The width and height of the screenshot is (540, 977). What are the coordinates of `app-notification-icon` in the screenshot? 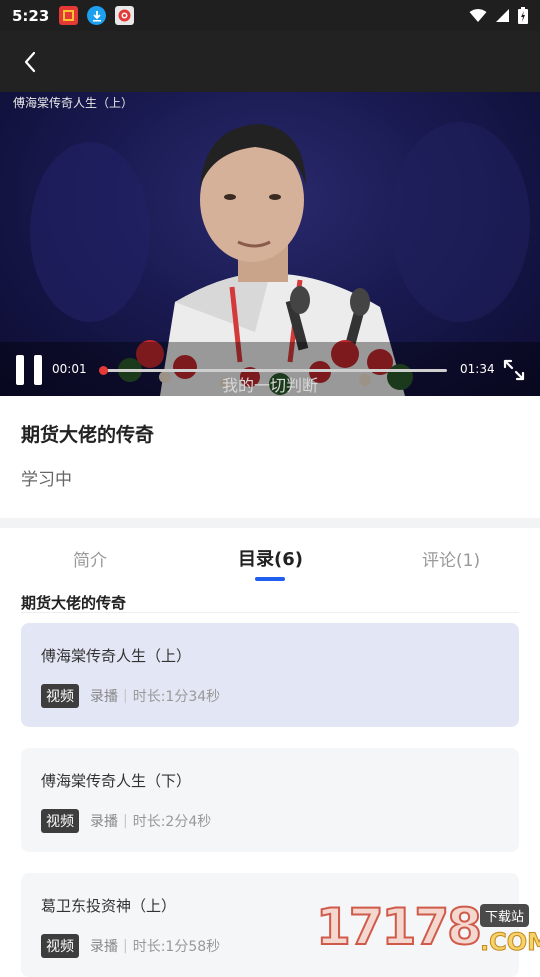 It's located at (125, 15).